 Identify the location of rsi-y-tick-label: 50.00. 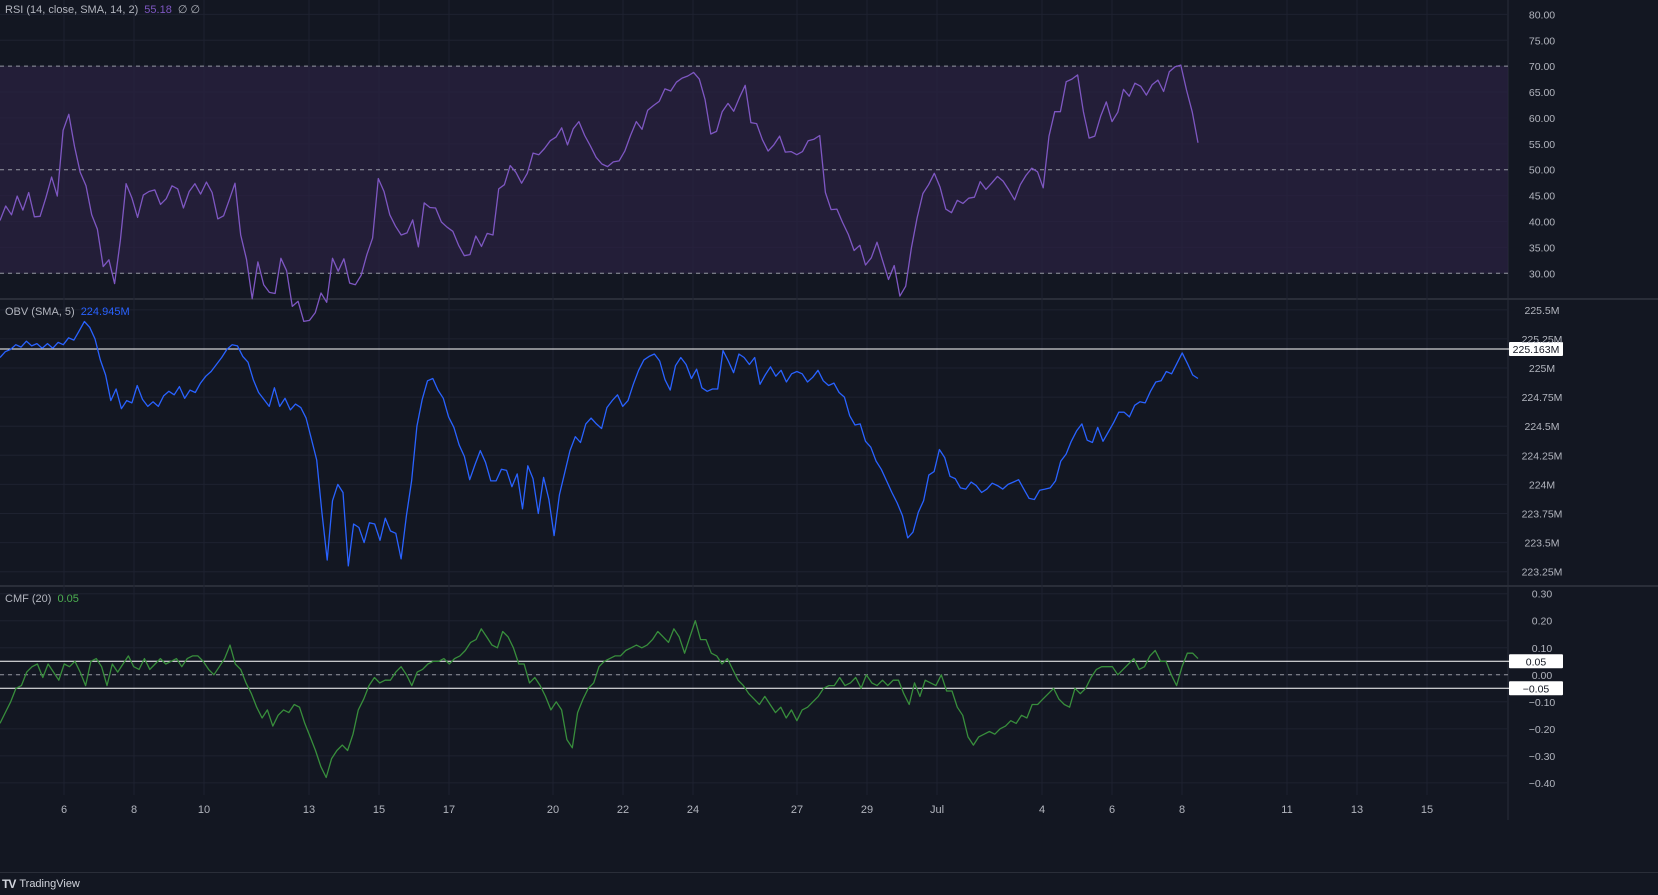
(1542, 171).